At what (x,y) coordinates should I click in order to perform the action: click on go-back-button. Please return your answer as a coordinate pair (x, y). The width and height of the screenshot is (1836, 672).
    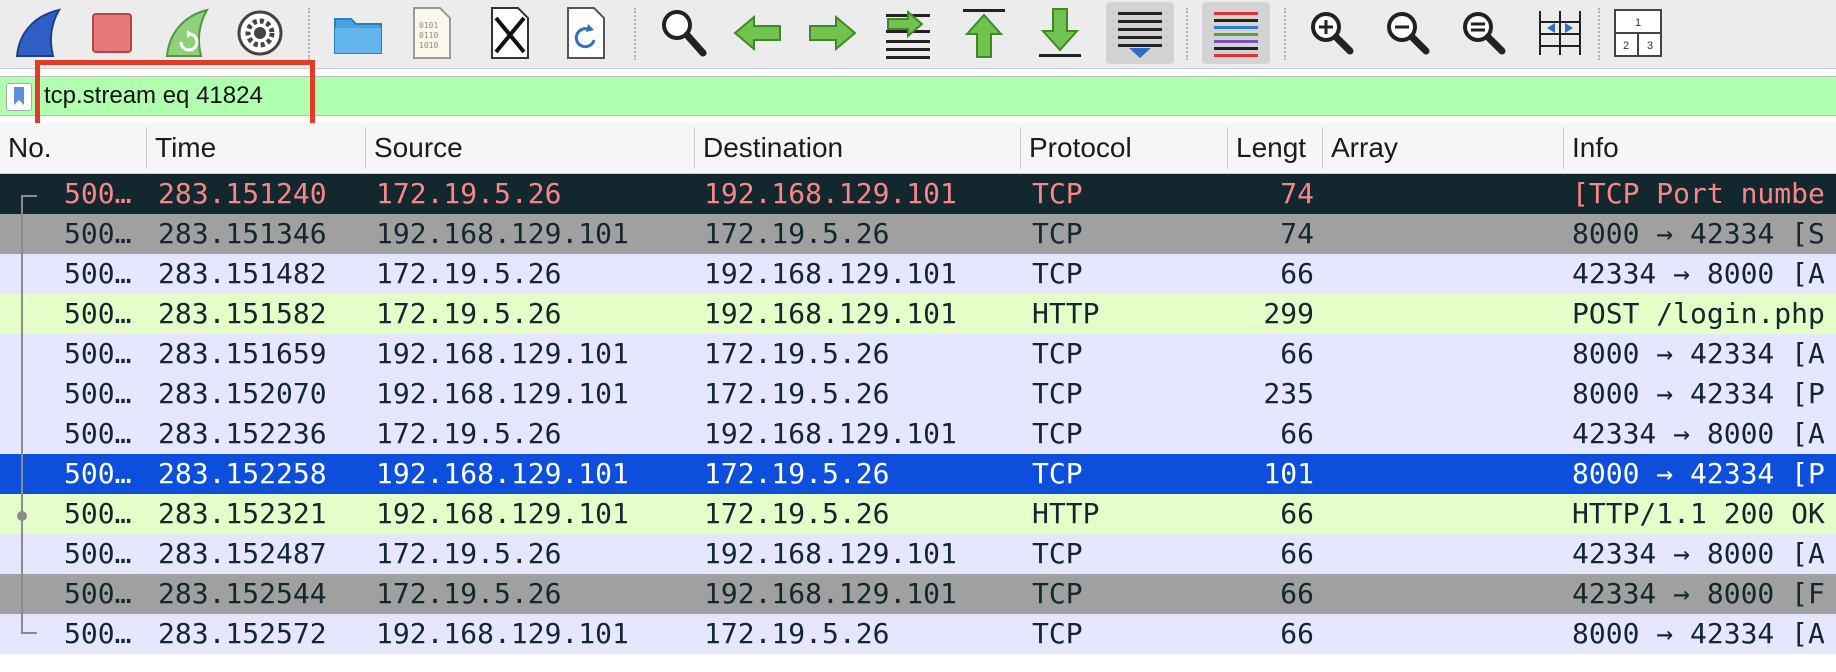
    Looking at the image, I should click on (758, 33).